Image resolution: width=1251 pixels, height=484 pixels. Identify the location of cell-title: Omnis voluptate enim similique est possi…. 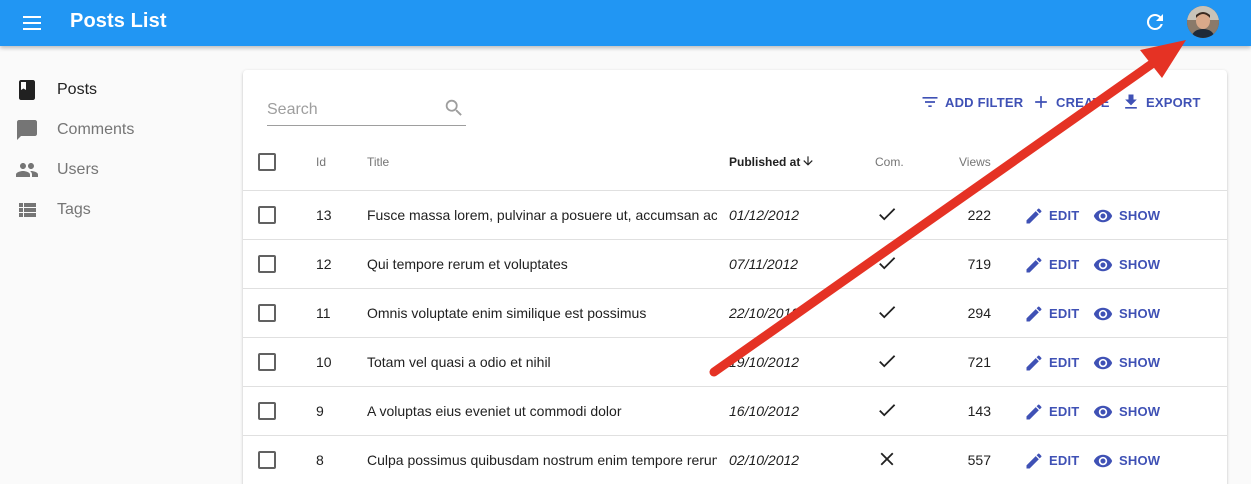
(507, 313).